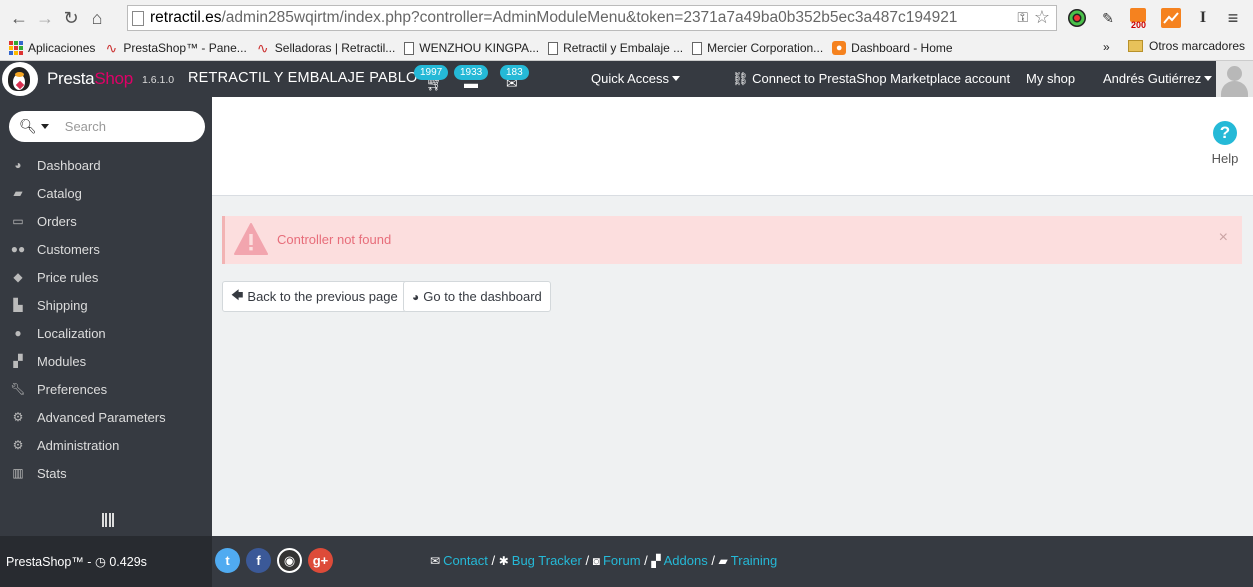  I want to click on globe-icon: ●, so click(18, 333).